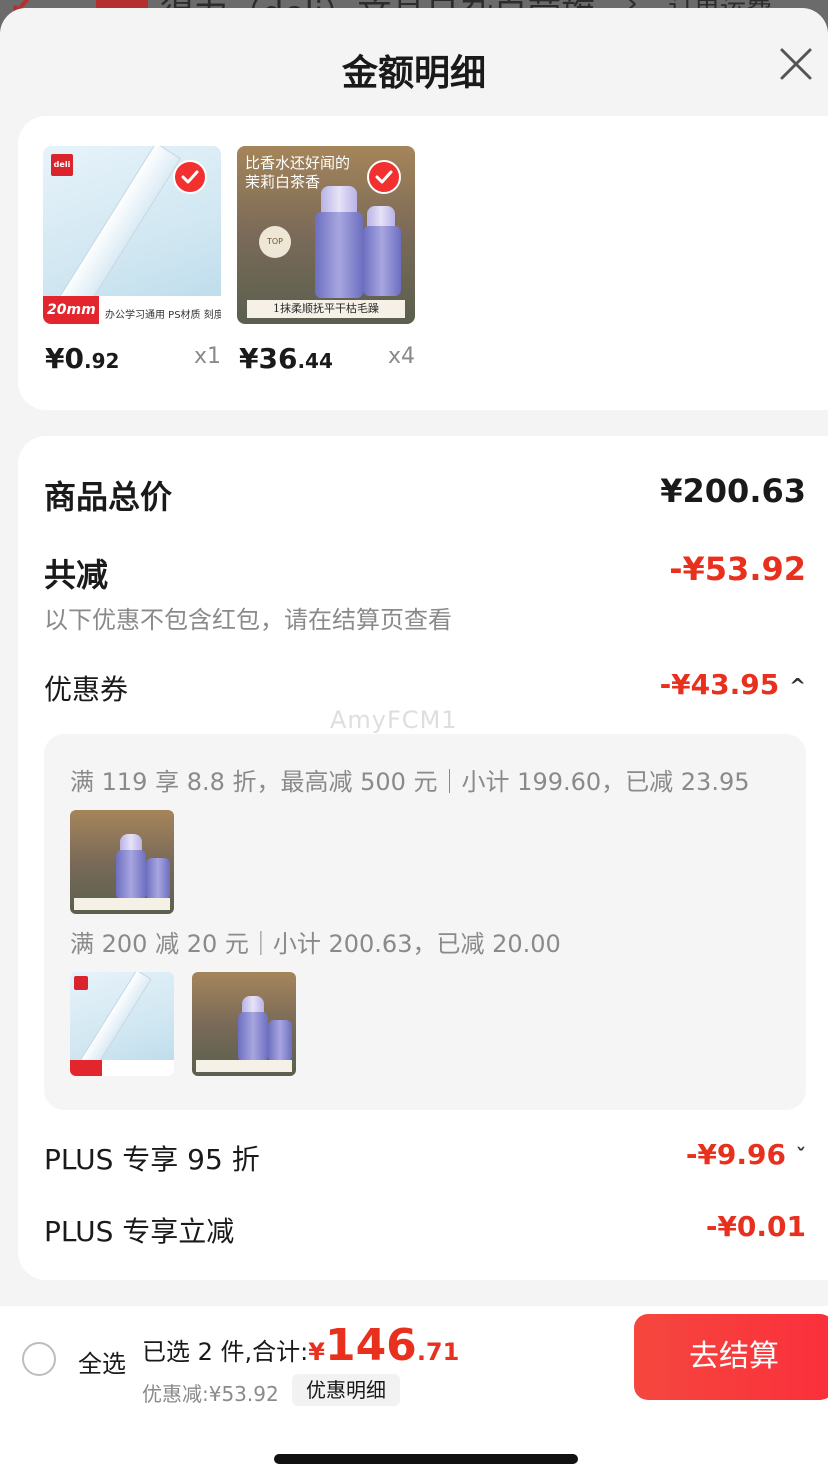 The image size is (828, 1484). What do you see at coordinates (316, 1352) in the screenshot?
I see `total-currency: ¥` at bounding box center [316, 1352].